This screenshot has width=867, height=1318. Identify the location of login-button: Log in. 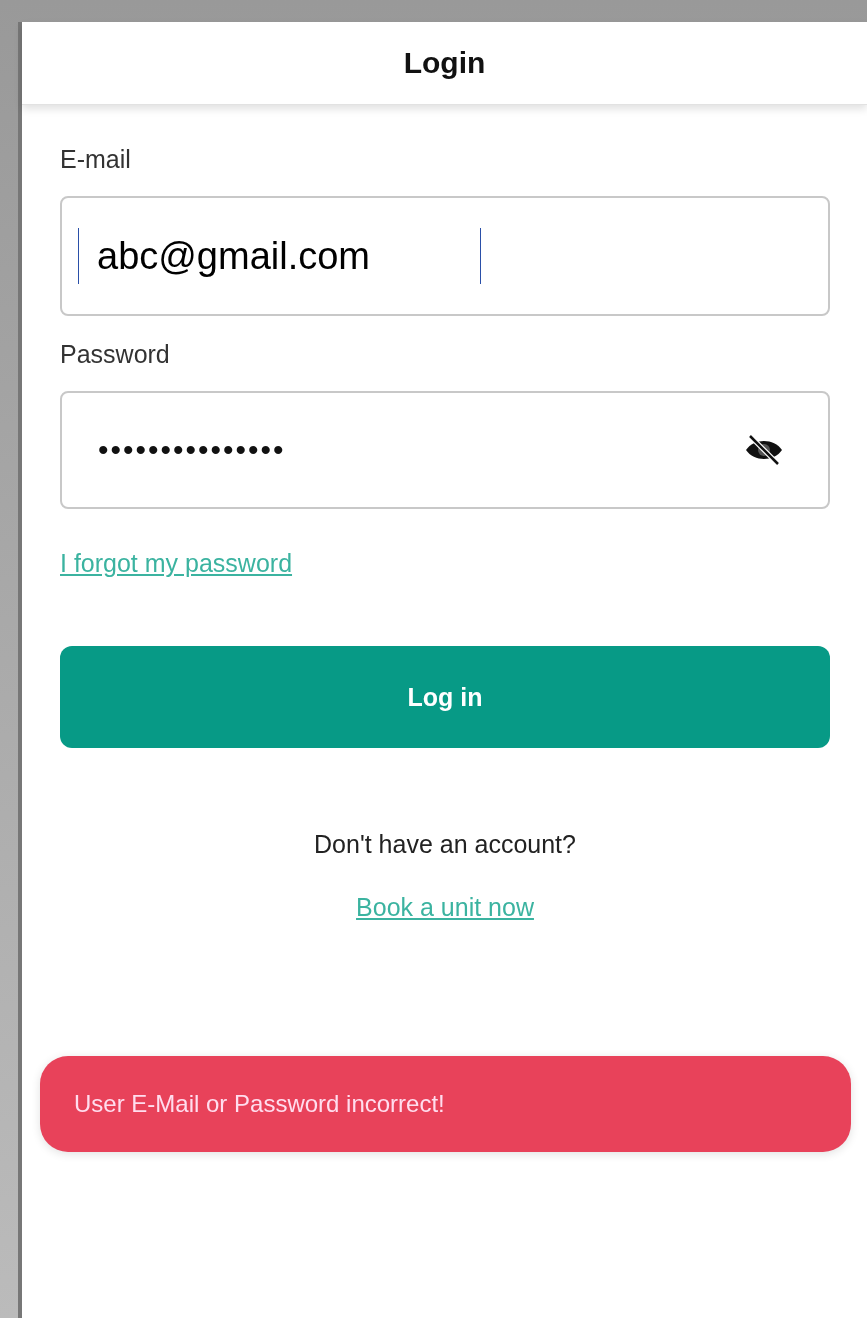
(445, 697).